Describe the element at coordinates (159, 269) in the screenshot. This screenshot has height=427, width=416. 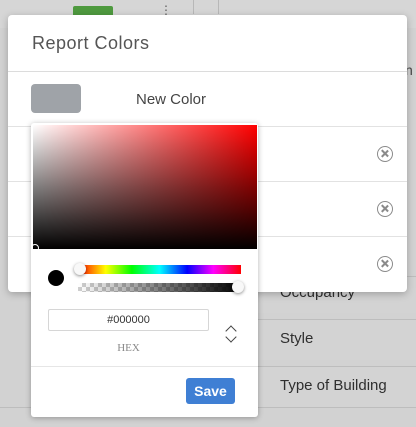
I see `hue-slider` at that location.